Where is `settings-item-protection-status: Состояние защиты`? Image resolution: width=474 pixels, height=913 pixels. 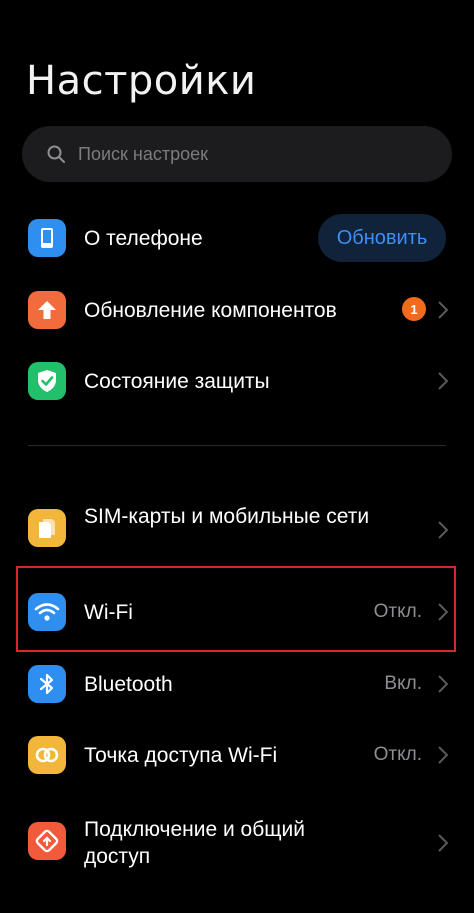
settings-item-protection-status: Состояние защиты is located at coordinates (237, 381).